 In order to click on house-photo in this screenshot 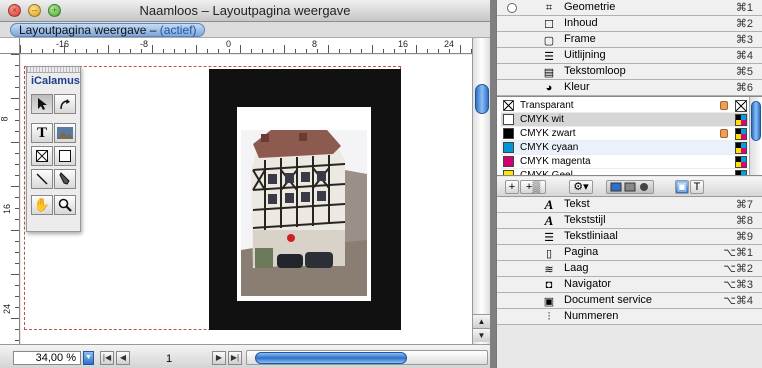, I will do `click(304, 213)`.